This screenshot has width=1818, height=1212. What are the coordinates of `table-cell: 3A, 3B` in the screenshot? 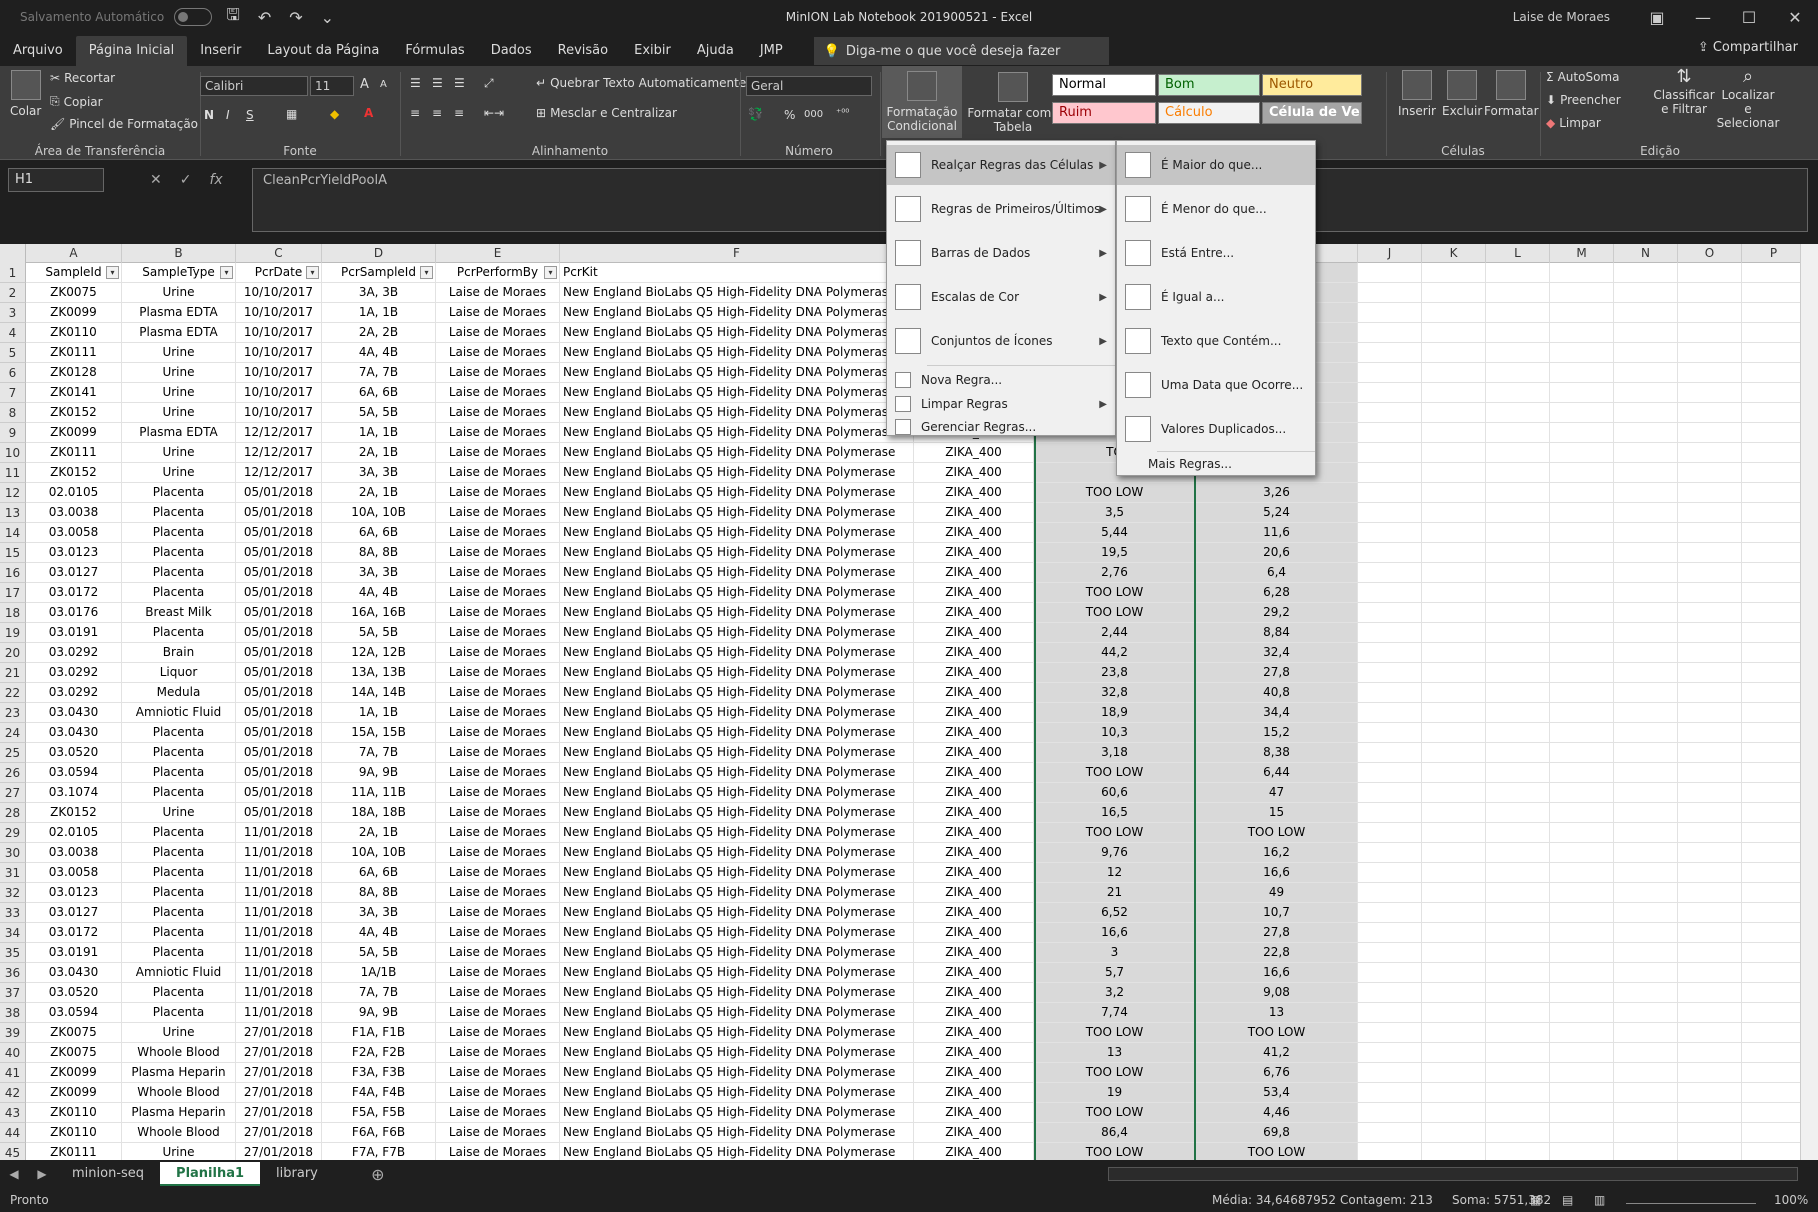 It's located at (379, 472).